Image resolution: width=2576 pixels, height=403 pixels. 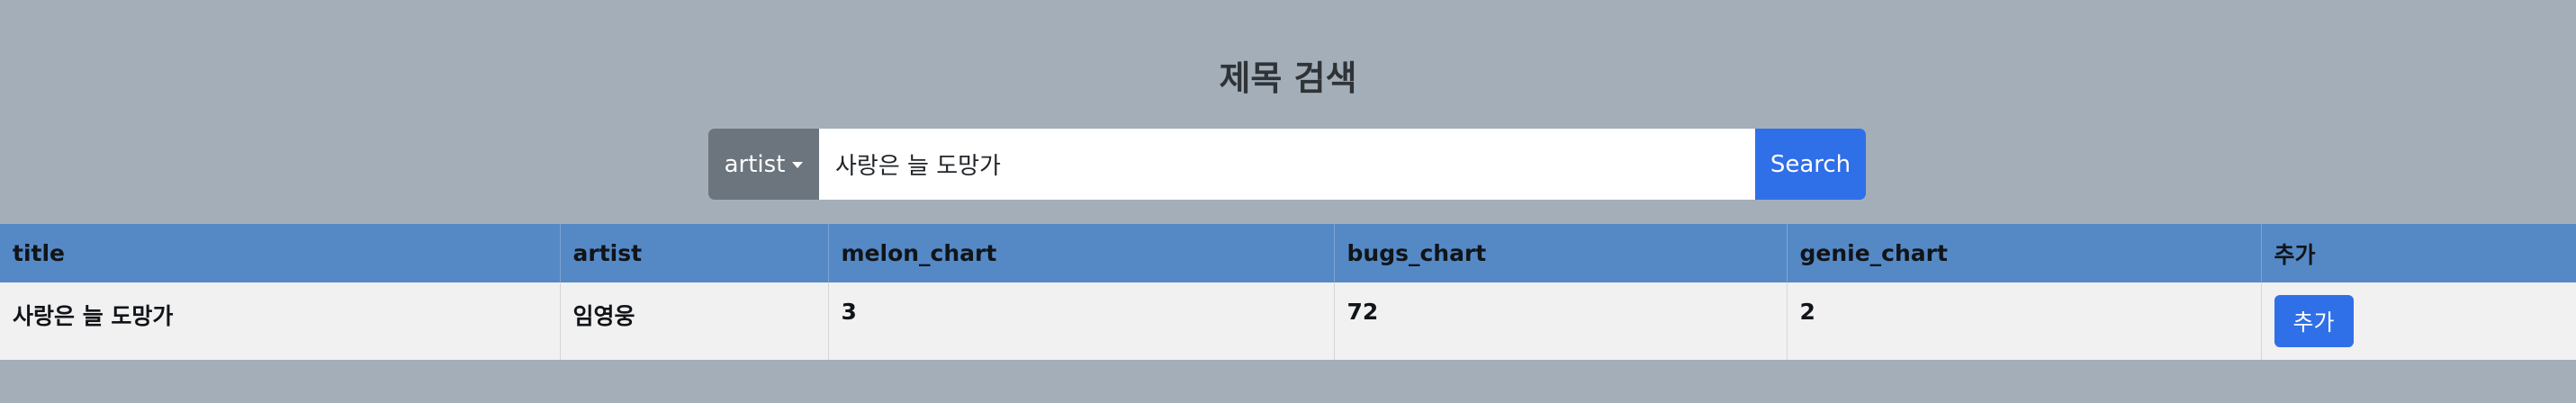 I want to click on search-bar: artist Search, so click(x=1287, y=164).